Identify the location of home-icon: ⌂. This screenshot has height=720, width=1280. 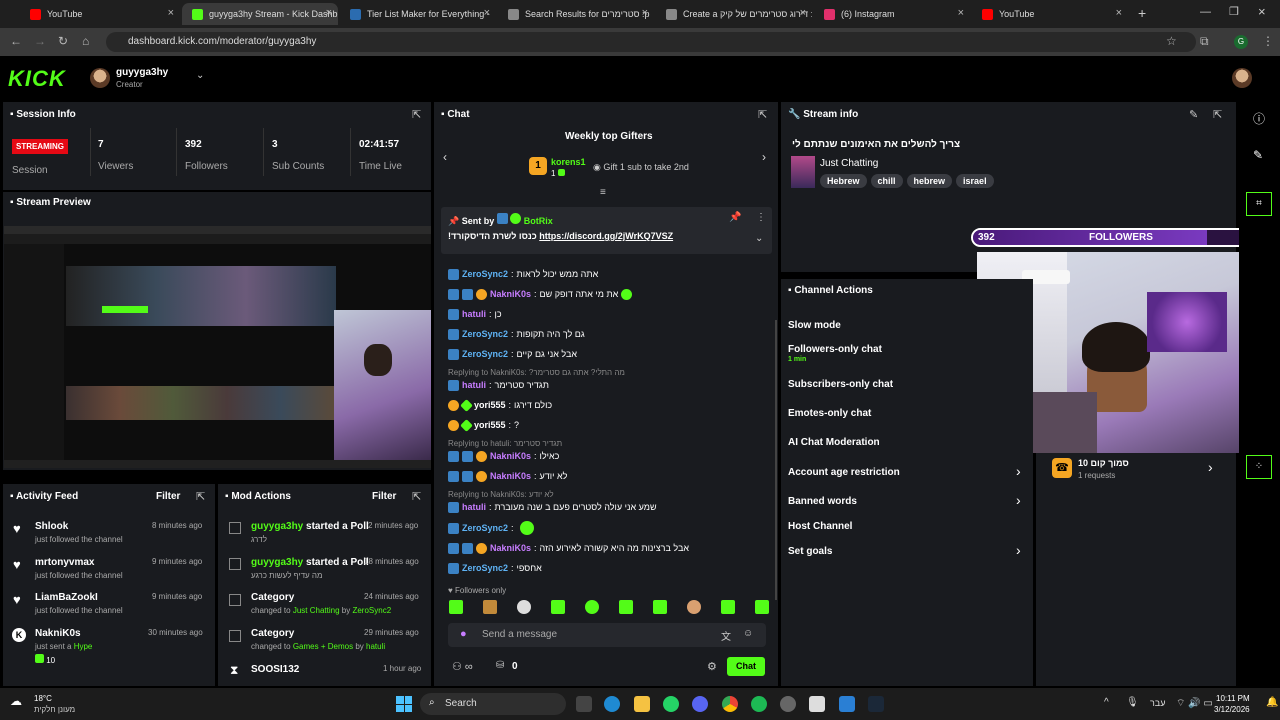
(85, 41).